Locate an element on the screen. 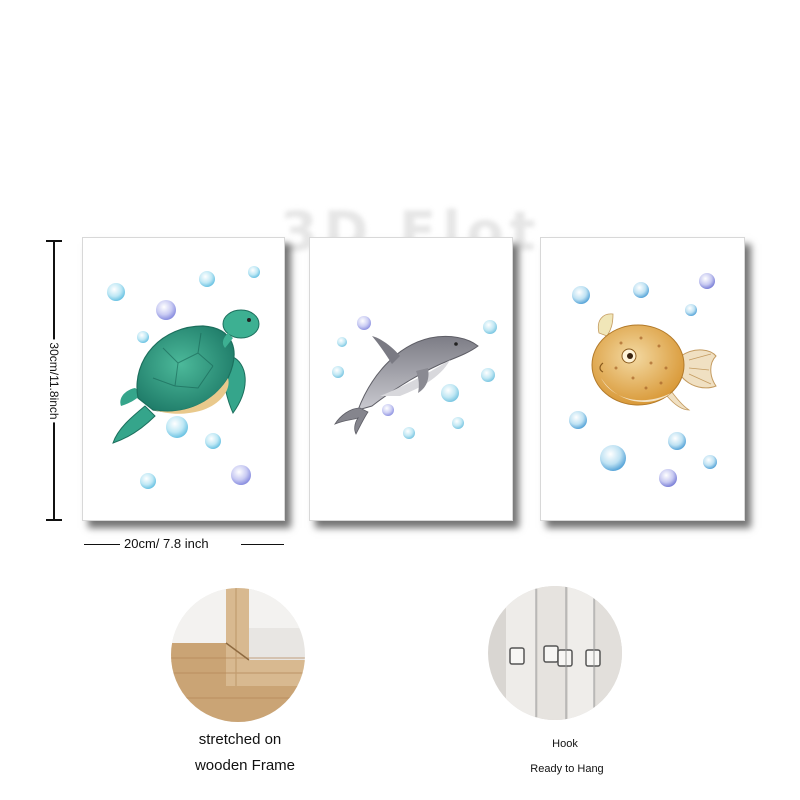 The height and width of the screenshot is (800, 800). ready-to-hang-caption: Ready to Hang is located at coordinates (567, 769).